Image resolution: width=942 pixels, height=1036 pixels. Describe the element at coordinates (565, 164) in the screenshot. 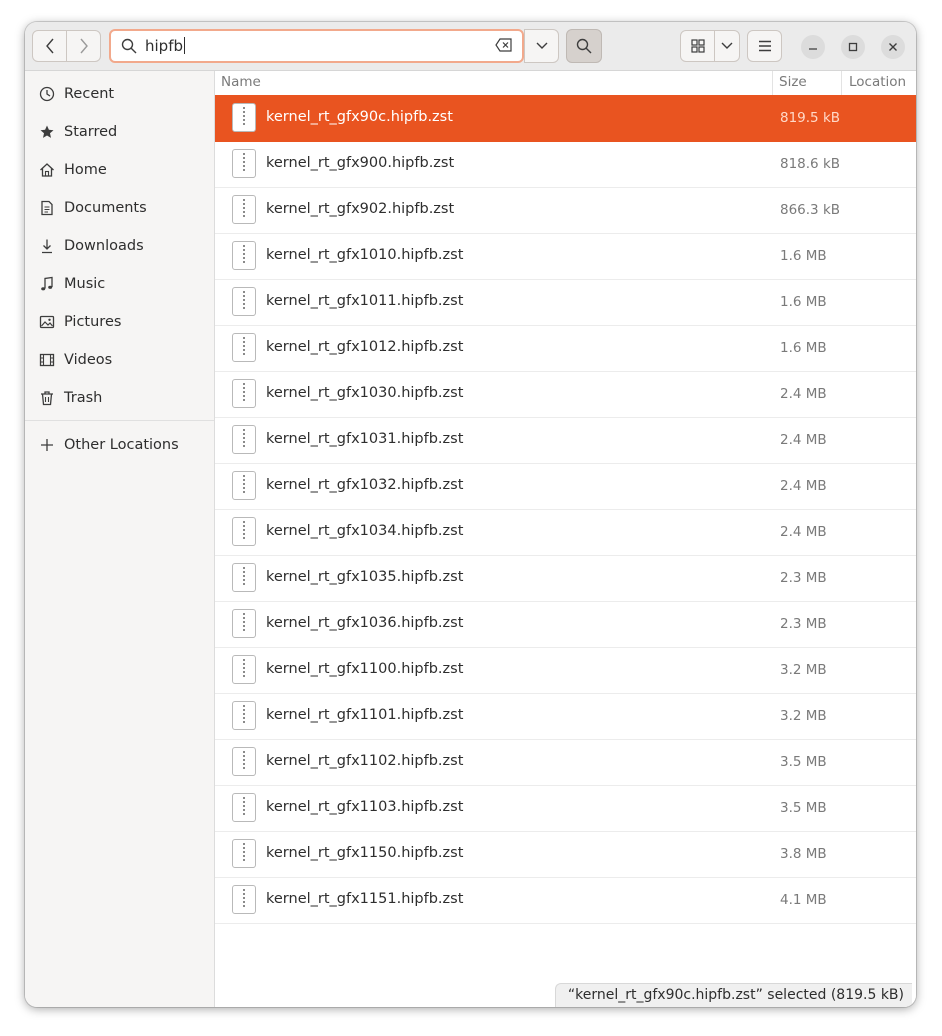

I see `file-row: kernel_rt_gfx900.hipfb.zst 818.6 kB` at that location.